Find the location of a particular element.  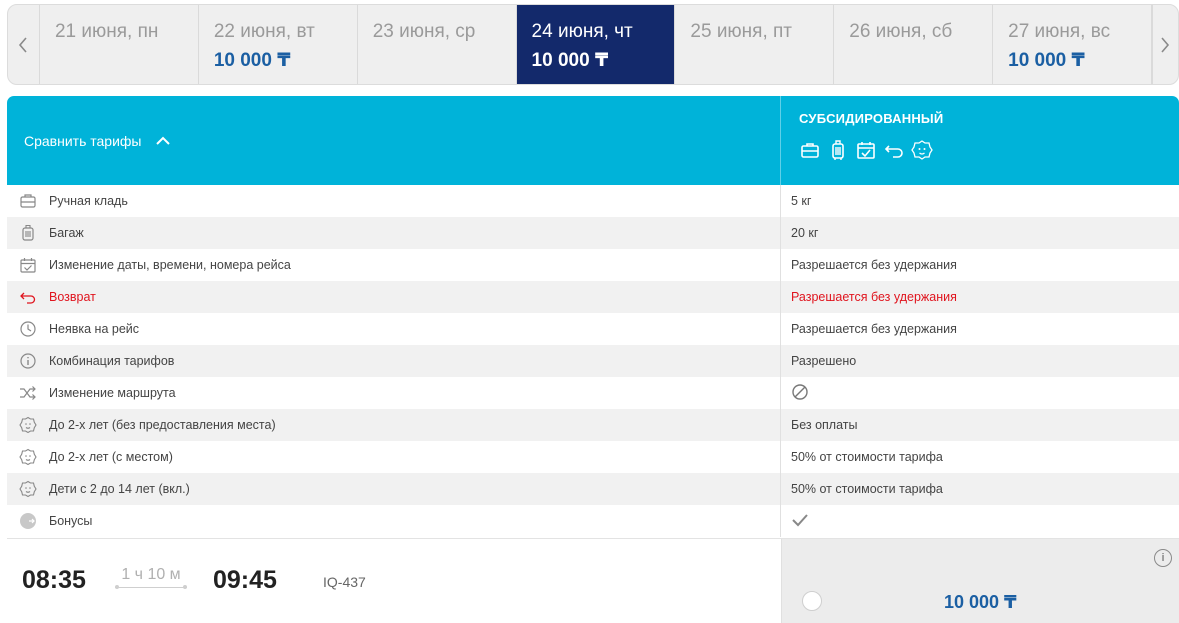

row-label-cell: Изменение даты, времени, номера рейса is located at coordinates (394, 265).